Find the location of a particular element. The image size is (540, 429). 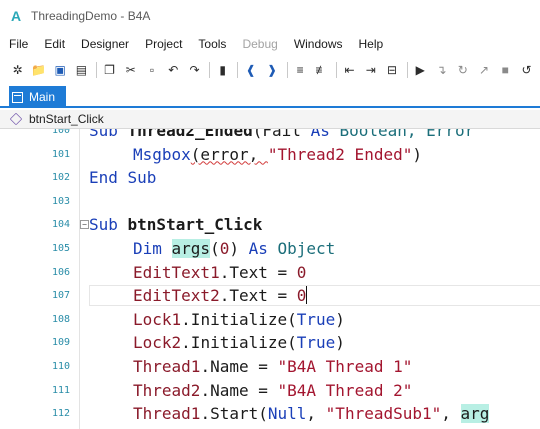

text-cursor is located at coordinates (307, 295).